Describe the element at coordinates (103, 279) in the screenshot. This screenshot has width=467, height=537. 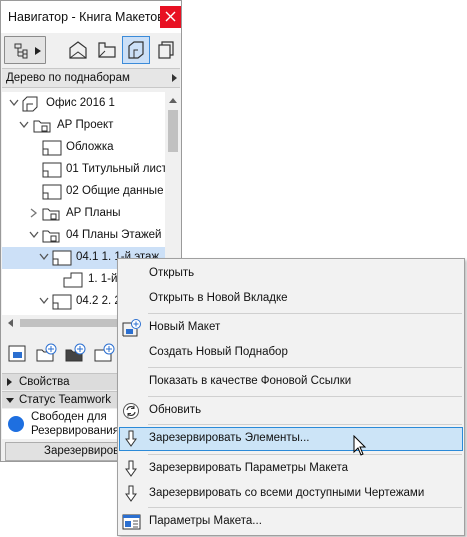
I see `tree-item-label: 1. 1-й` at that location.